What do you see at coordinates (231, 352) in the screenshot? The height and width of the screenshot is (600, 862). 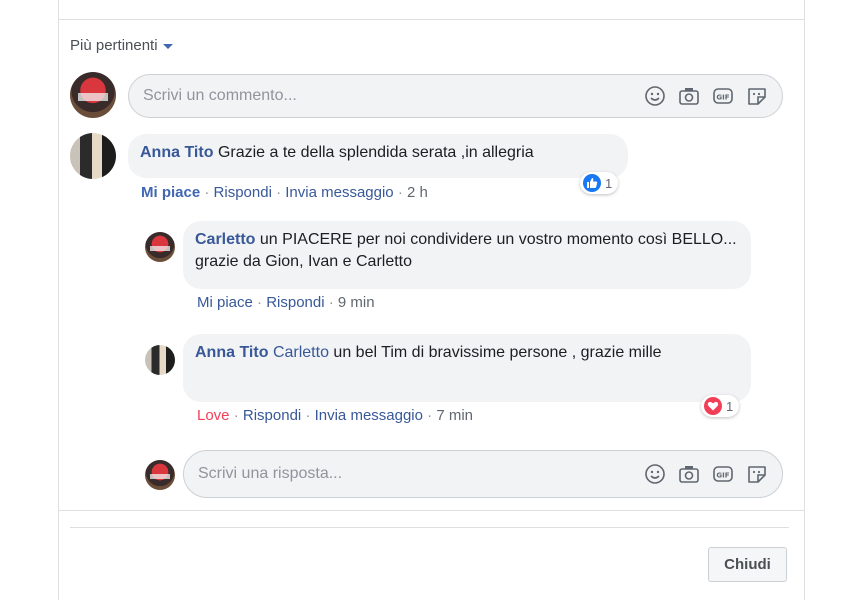 I see `reply-author: Anna Tito` at bounding box center [231, 352].